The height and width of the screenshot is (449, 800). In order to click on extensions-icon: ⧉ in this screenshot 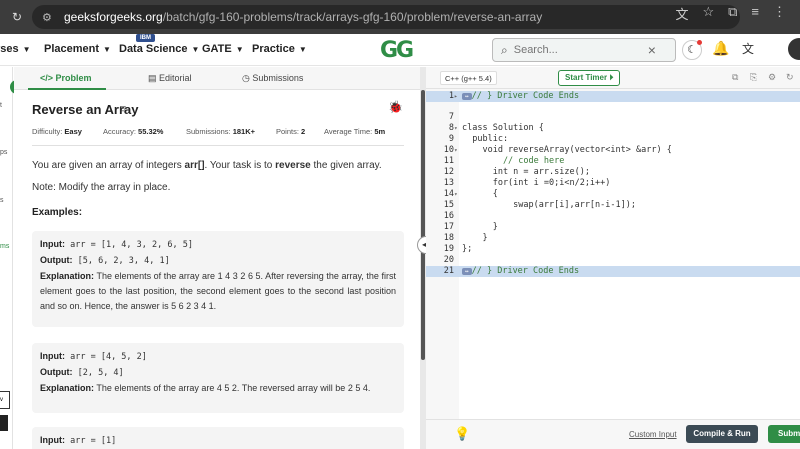, I will do `click(732, 13)`.